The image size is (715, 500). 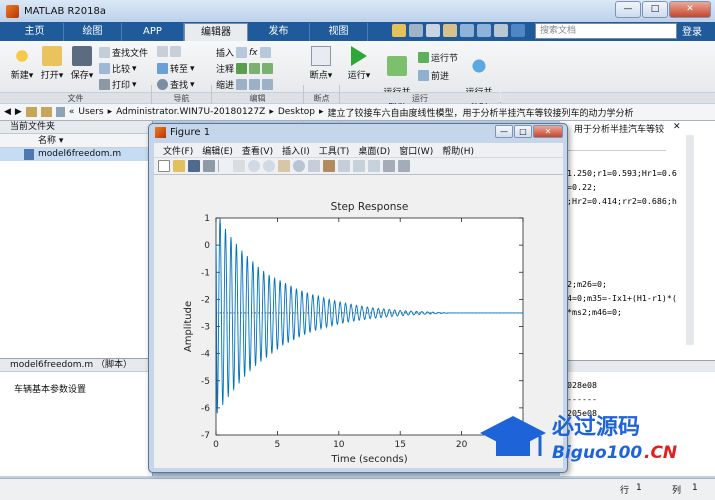 I want to click on name-column-header: 名称 ▾, so click(x=76, y=141).